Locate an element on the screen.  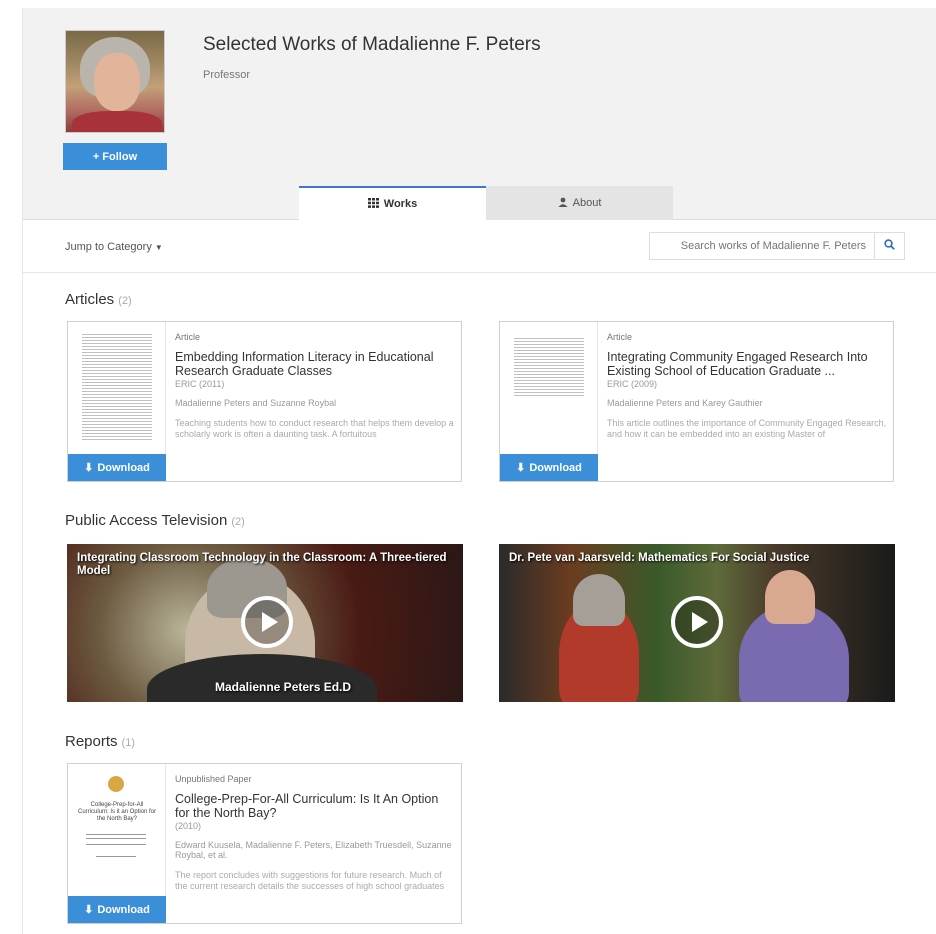
grid-icon is located at coordinates (373, 204).